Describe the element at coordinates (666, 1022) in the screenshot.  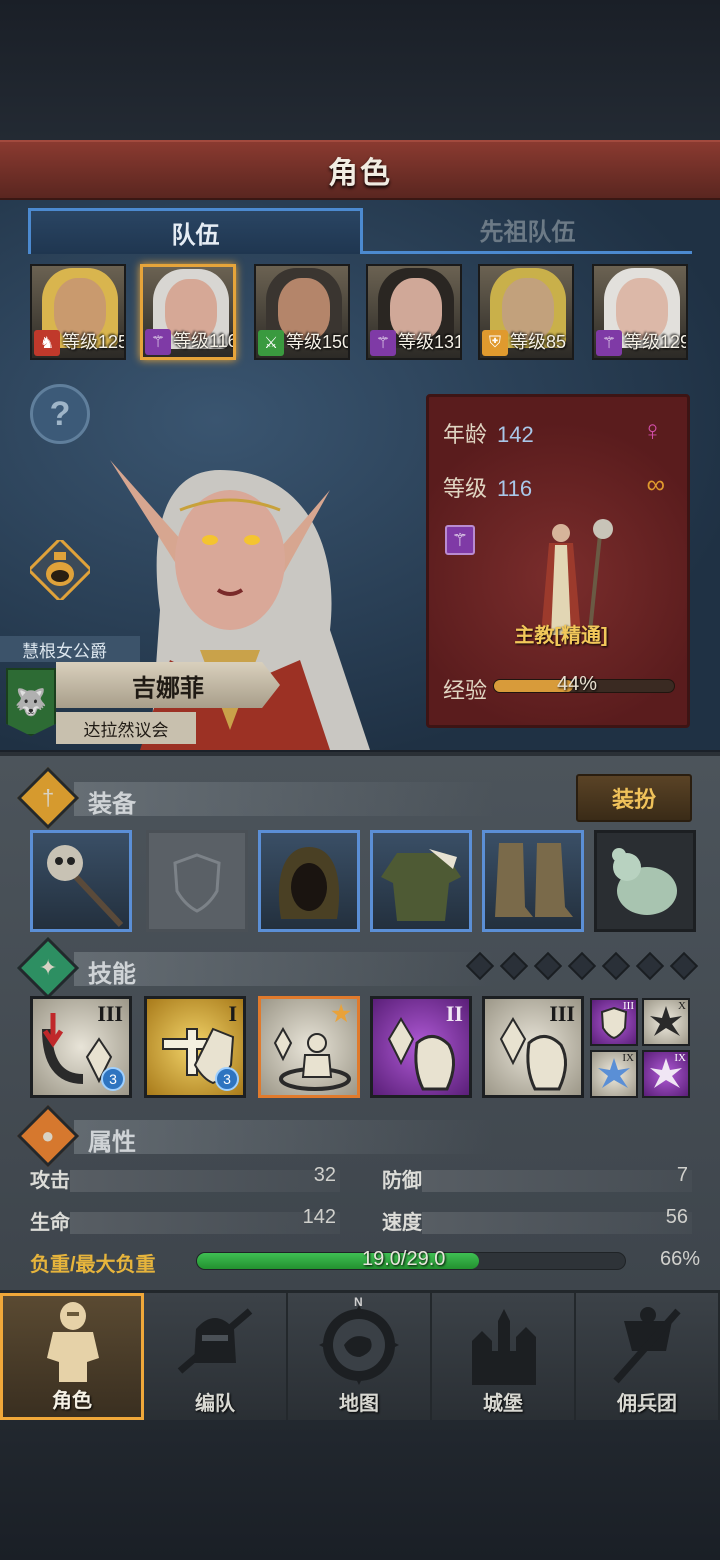
I see `passive-skill-2: X` at that location.